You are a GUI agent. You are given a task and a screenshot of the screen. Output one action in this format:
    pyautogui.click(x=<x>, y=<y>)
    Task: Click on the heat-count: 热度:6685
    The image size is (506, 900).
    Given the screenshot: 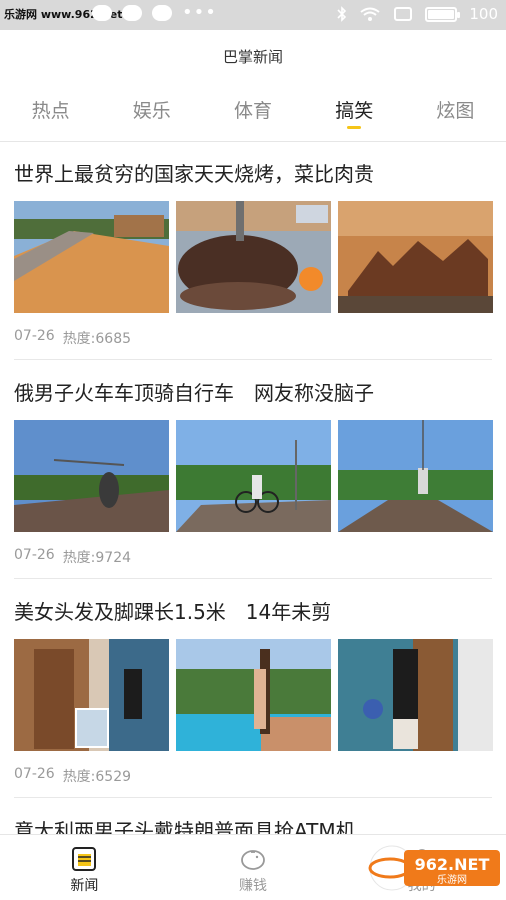 What is the action you would take?
    pyautogui.click(x=97, y=339)
    